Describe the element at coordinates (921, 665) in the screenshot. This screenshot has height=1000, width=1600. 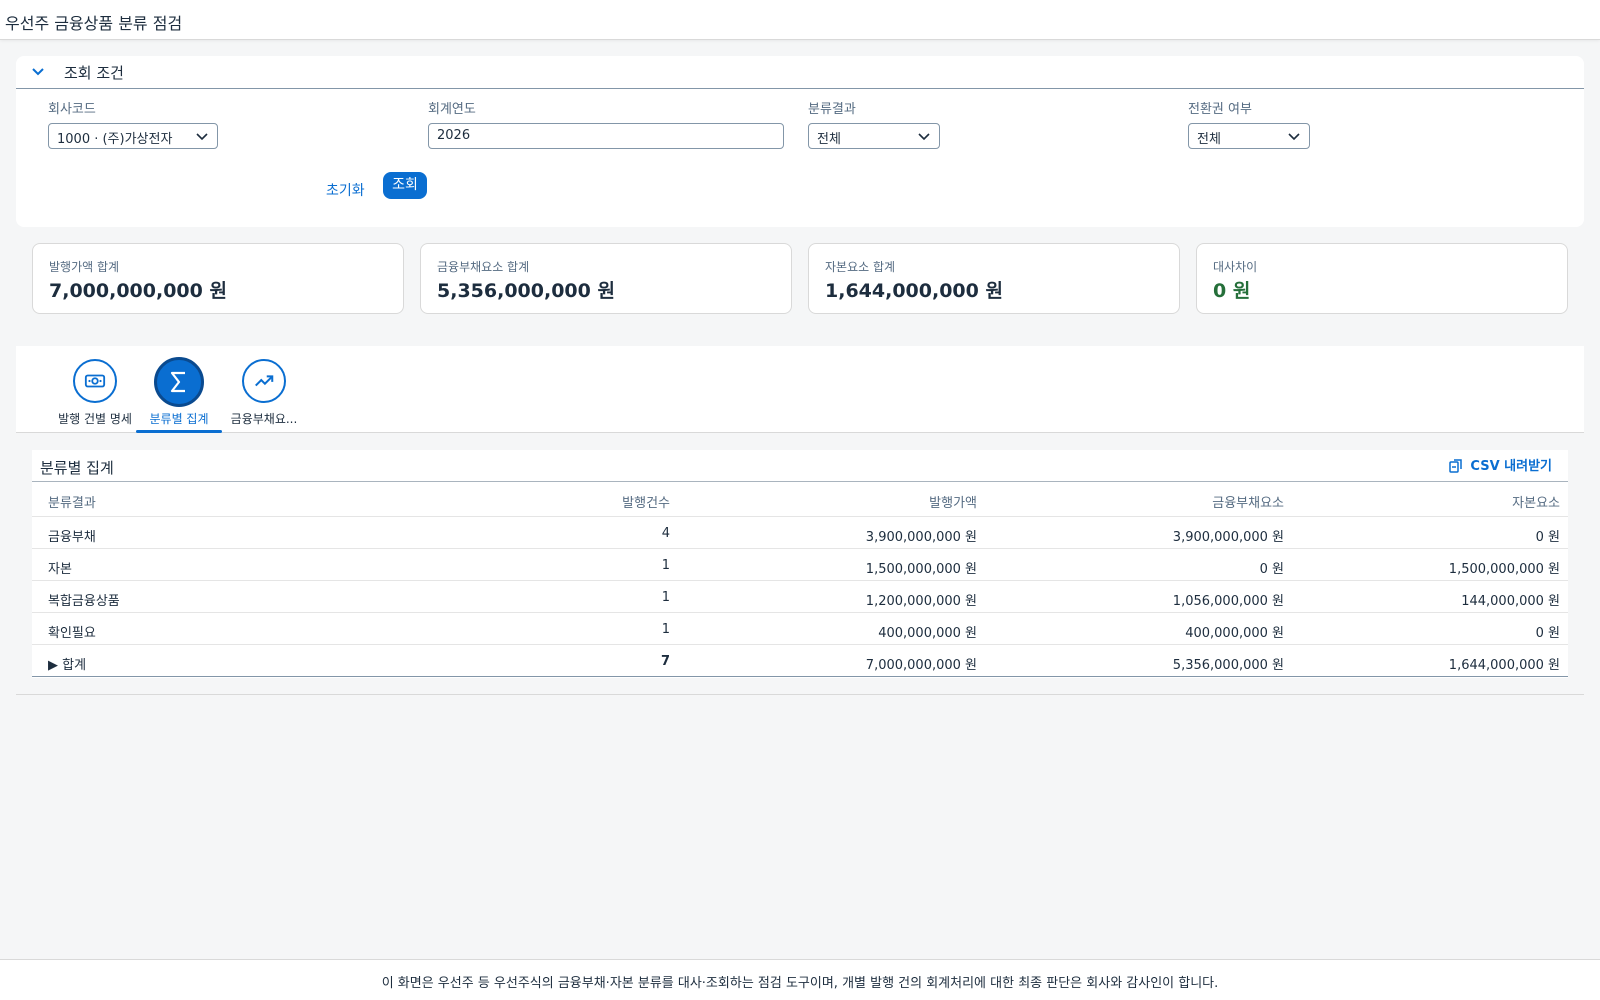
I see `total-issue-amount: 7,000,000,000 원` at that location.